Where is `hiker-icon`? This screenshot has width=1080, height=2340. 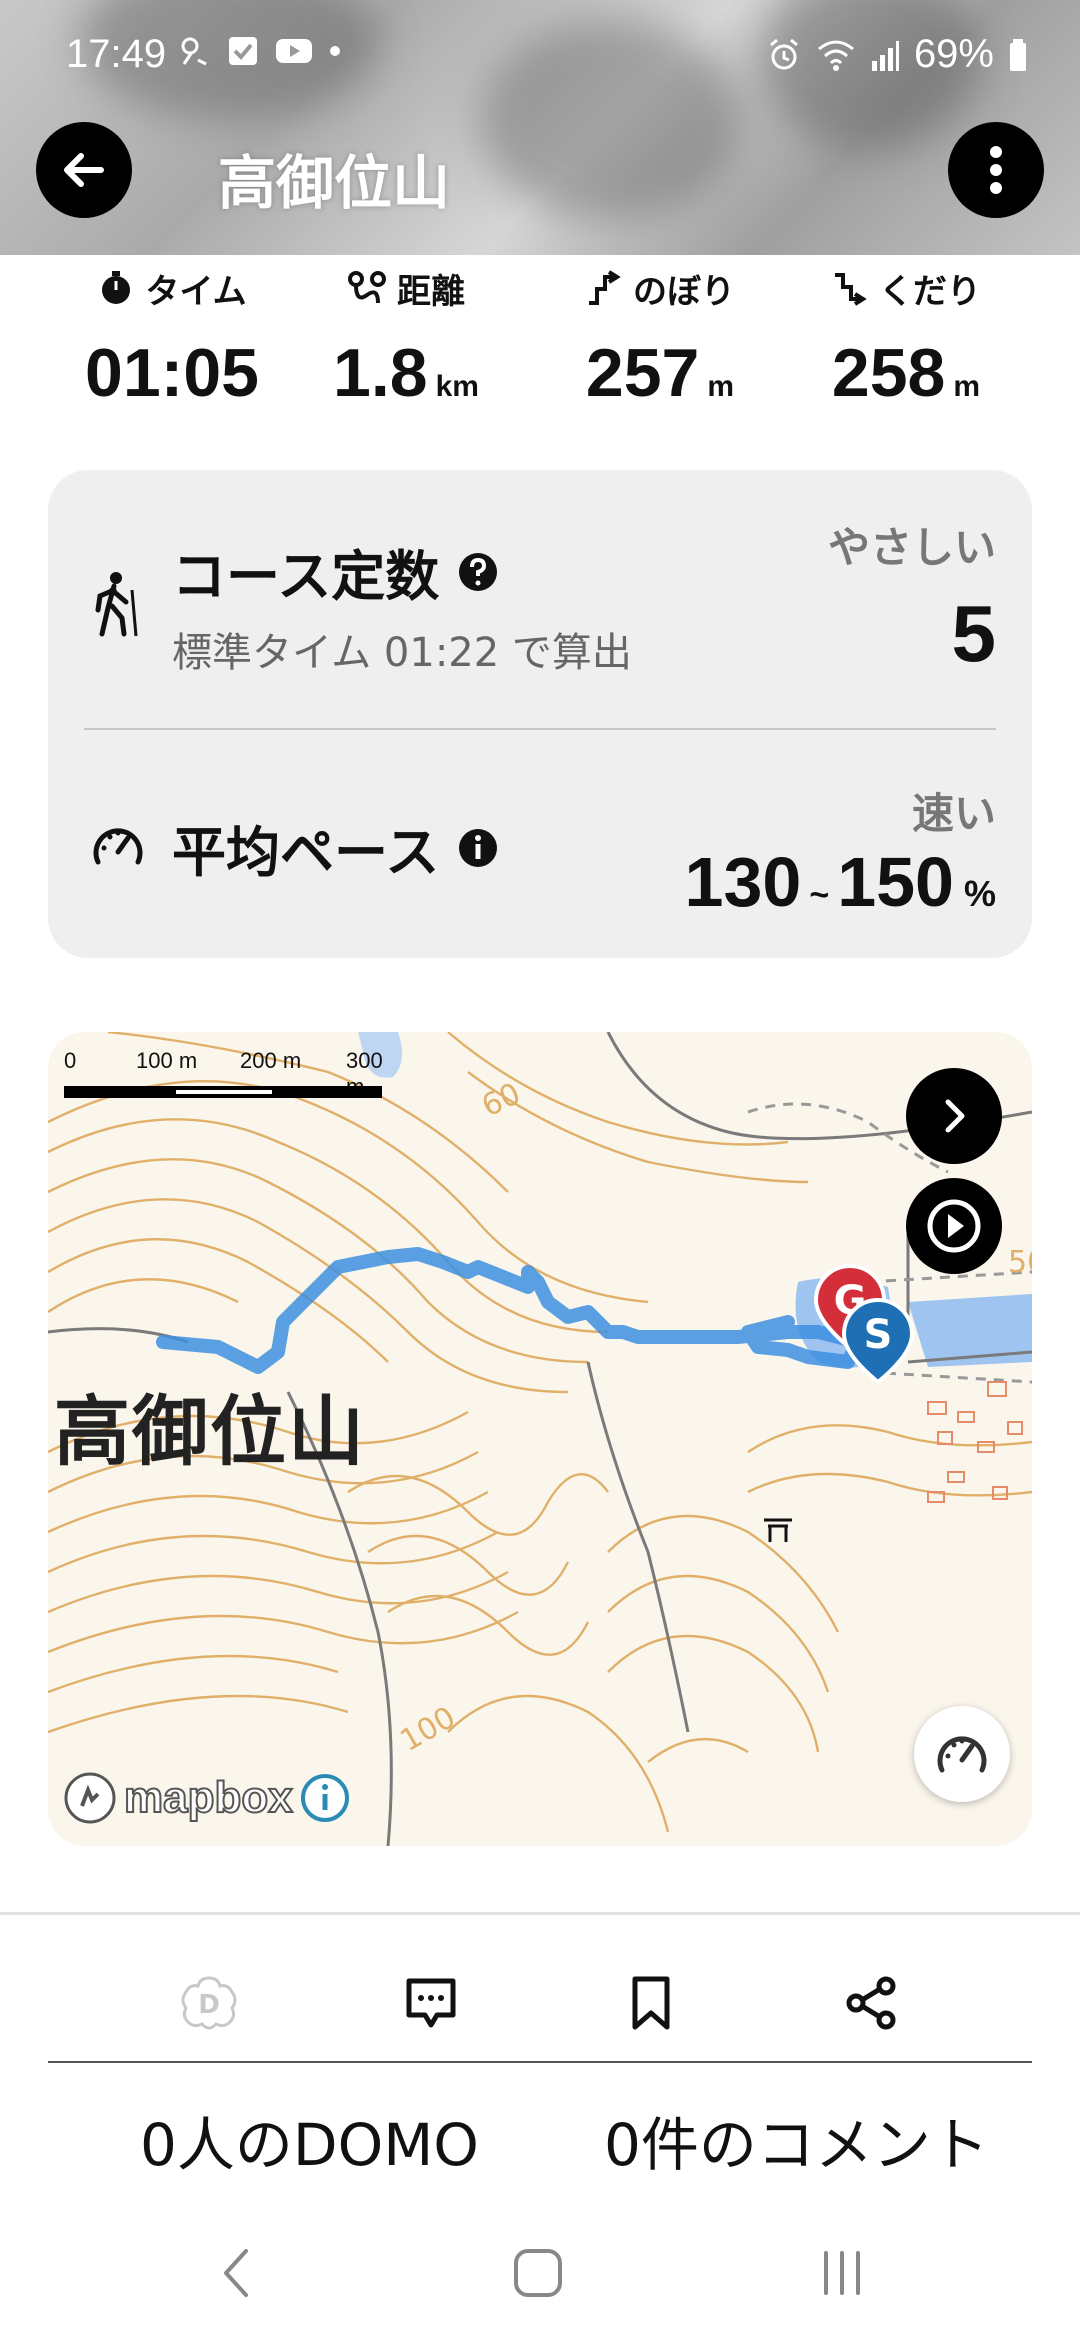
hiker-icon is located at coordinates (116, 604).